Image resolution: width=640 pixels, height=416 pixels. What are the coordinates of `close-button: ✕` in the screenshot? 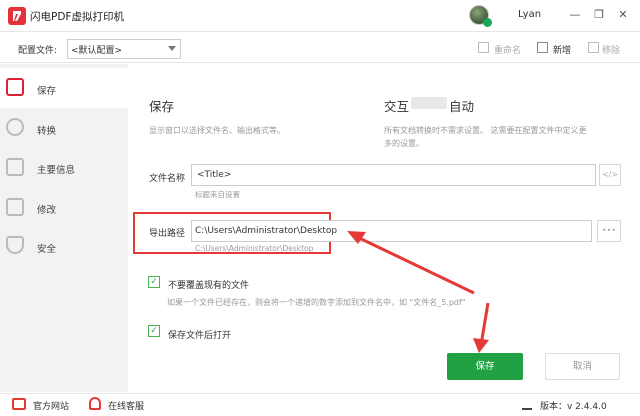 It's located at (623, 15).